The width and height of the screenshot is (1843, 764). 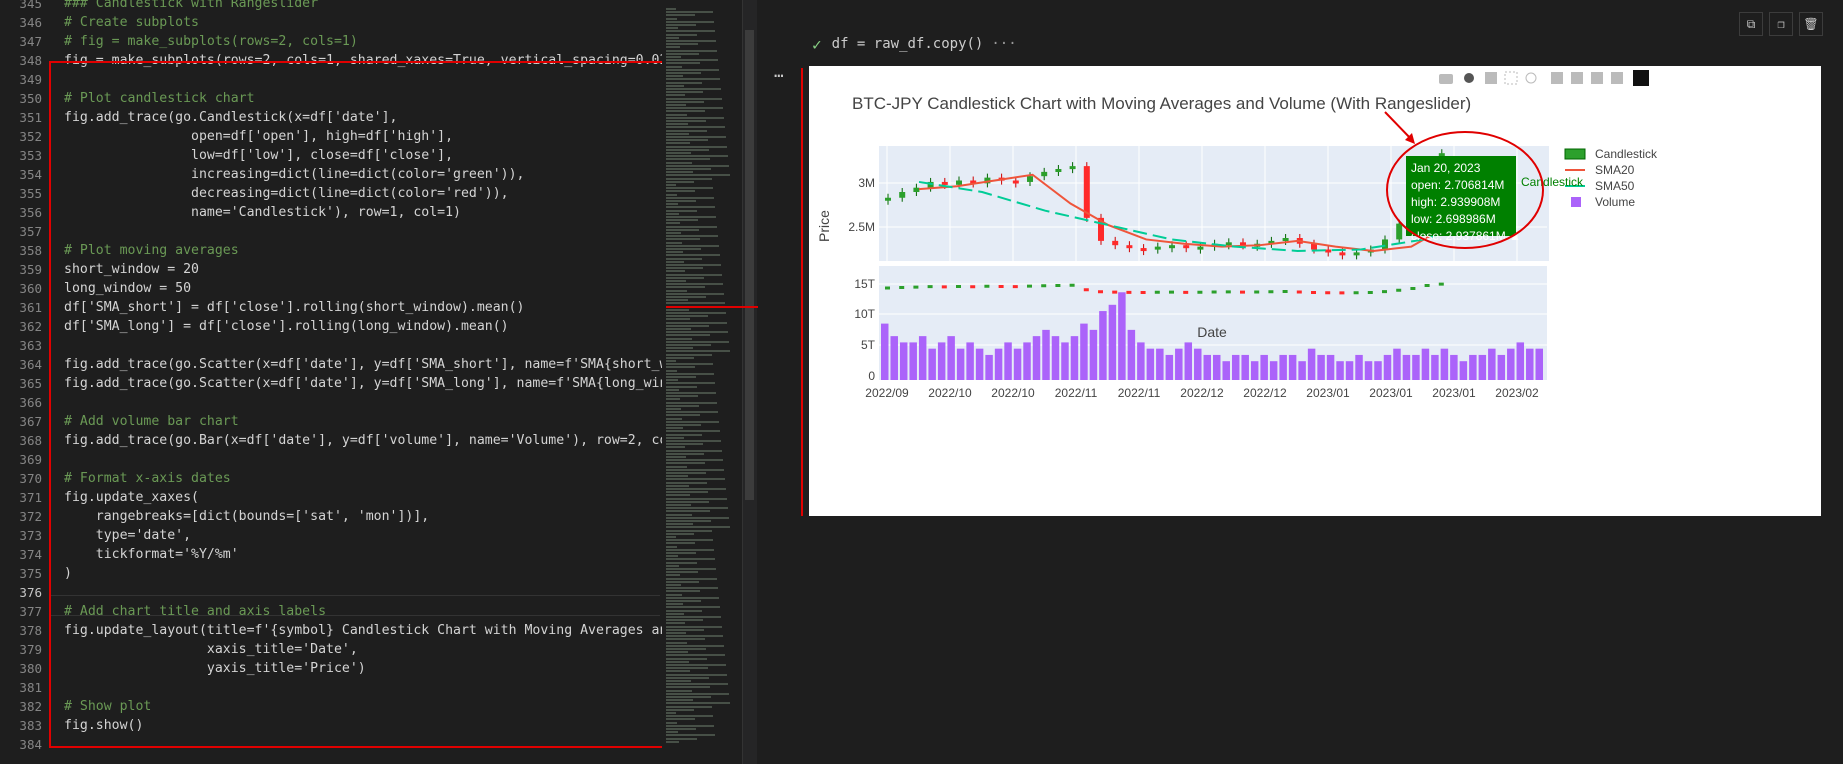 I want to click on editor-scrollbar, so click(x=749, y=382).